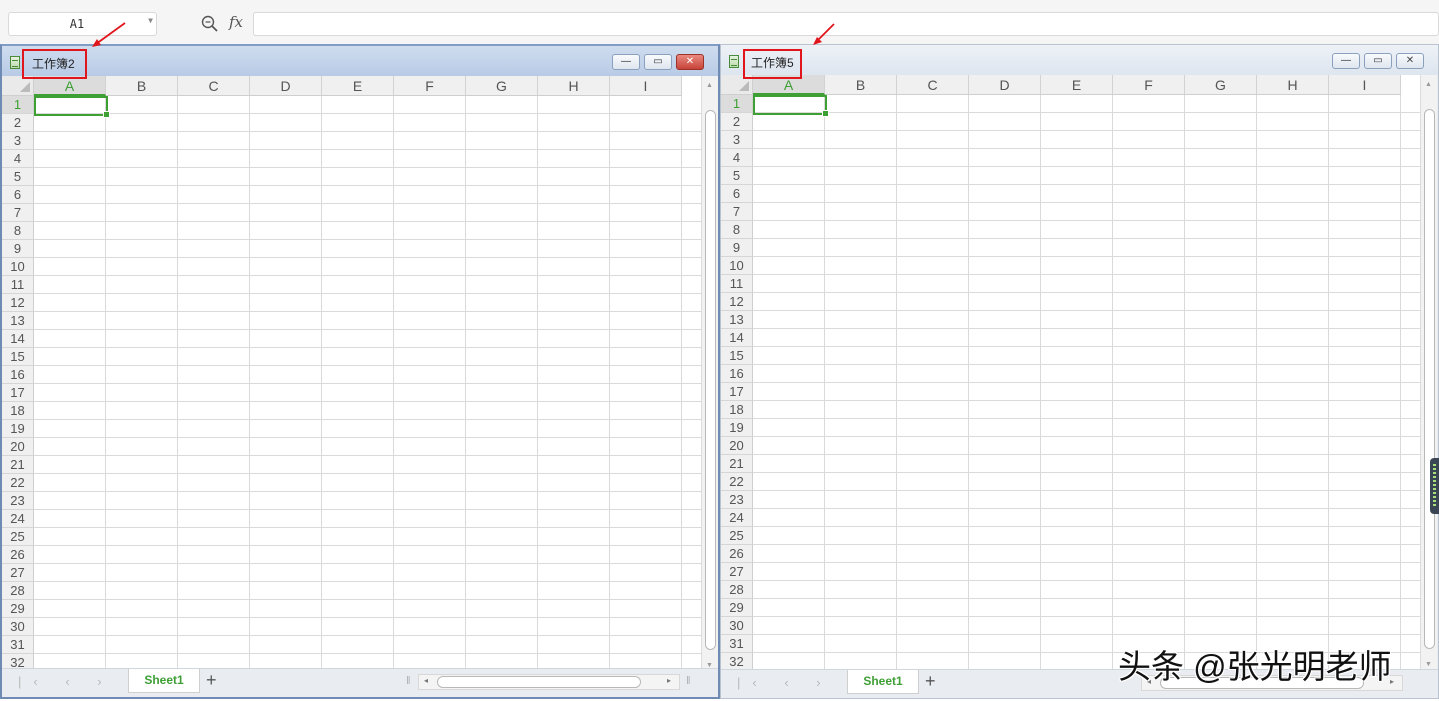 The height and width of the screenshot is (701, 1439). What do you see at coordinates (737, 554) in the screenshot?
I see `row-header-26: 26` at bounding box center [737, 554].